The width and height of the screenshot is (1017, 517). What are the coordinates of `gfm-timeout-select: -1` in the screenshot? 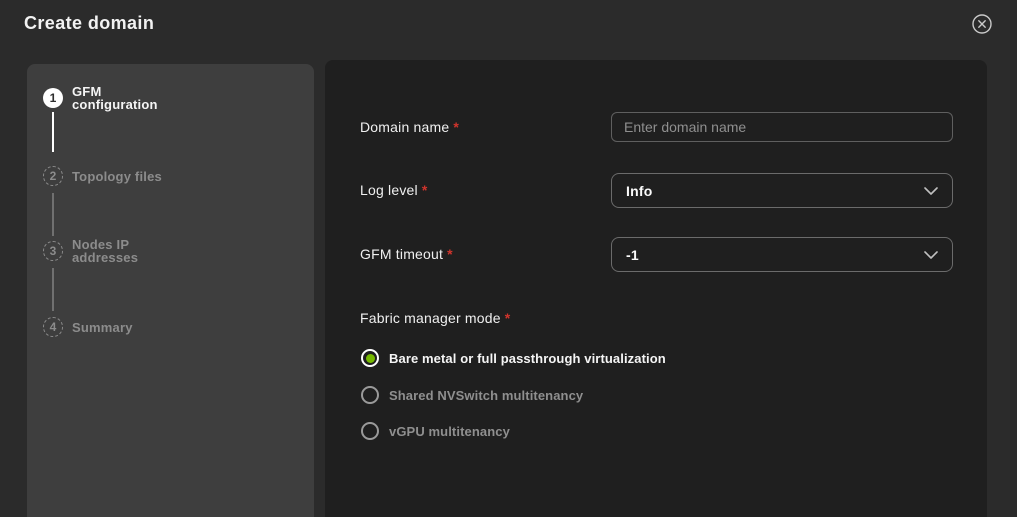 It's located at (782, 254).